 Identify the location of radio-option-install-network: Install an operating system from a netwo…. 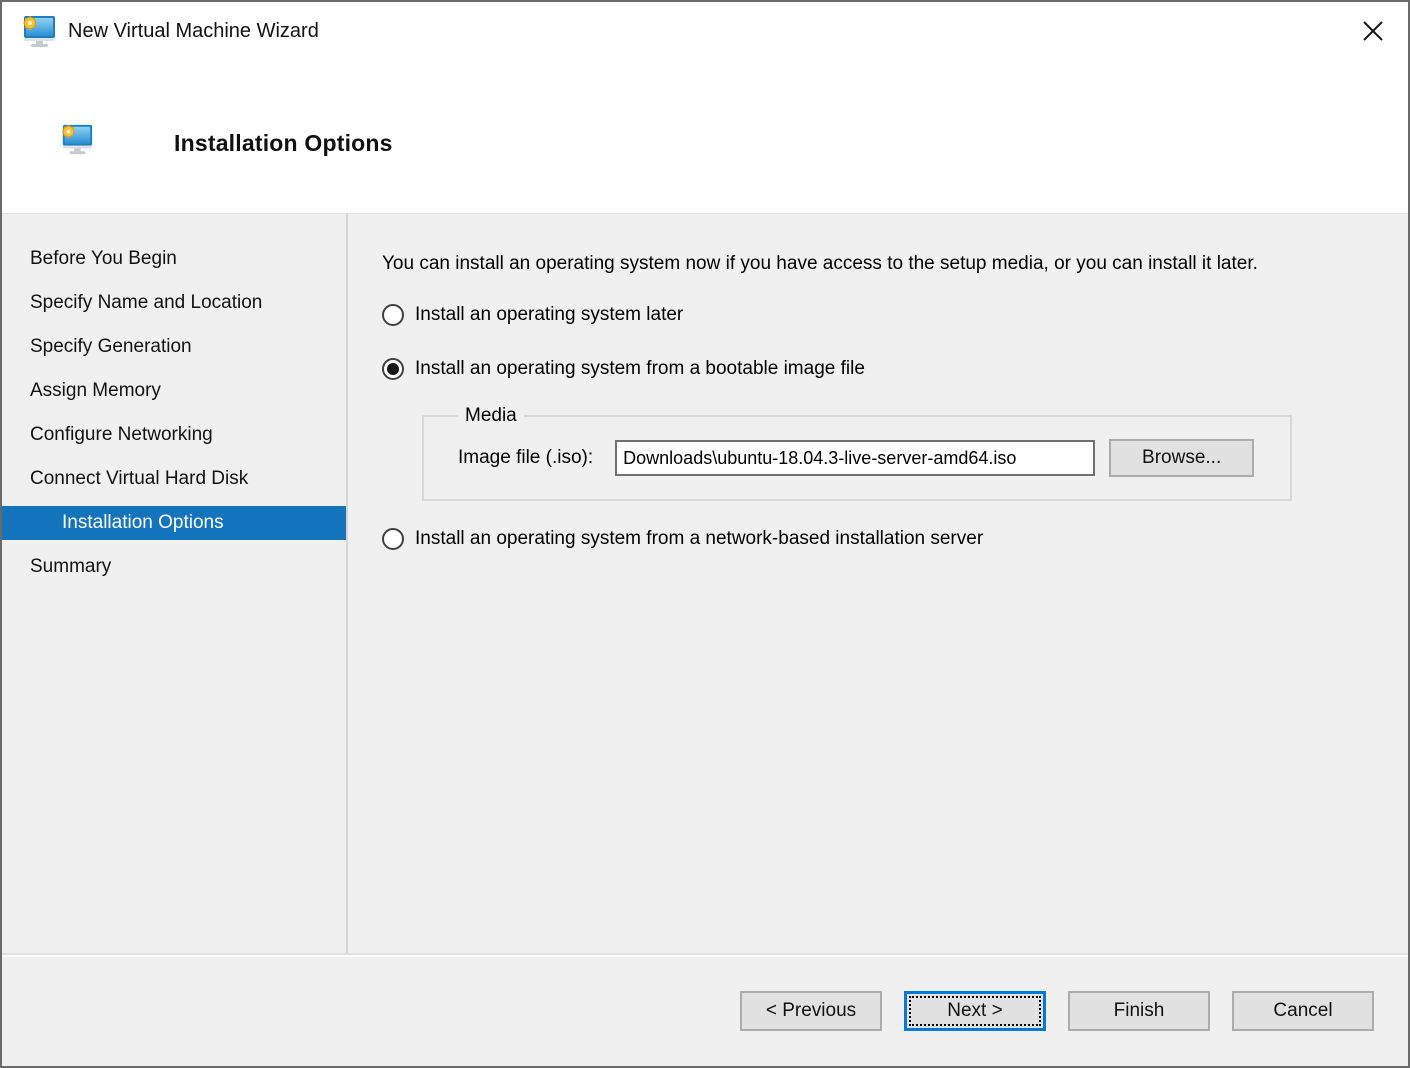
(875, 539).